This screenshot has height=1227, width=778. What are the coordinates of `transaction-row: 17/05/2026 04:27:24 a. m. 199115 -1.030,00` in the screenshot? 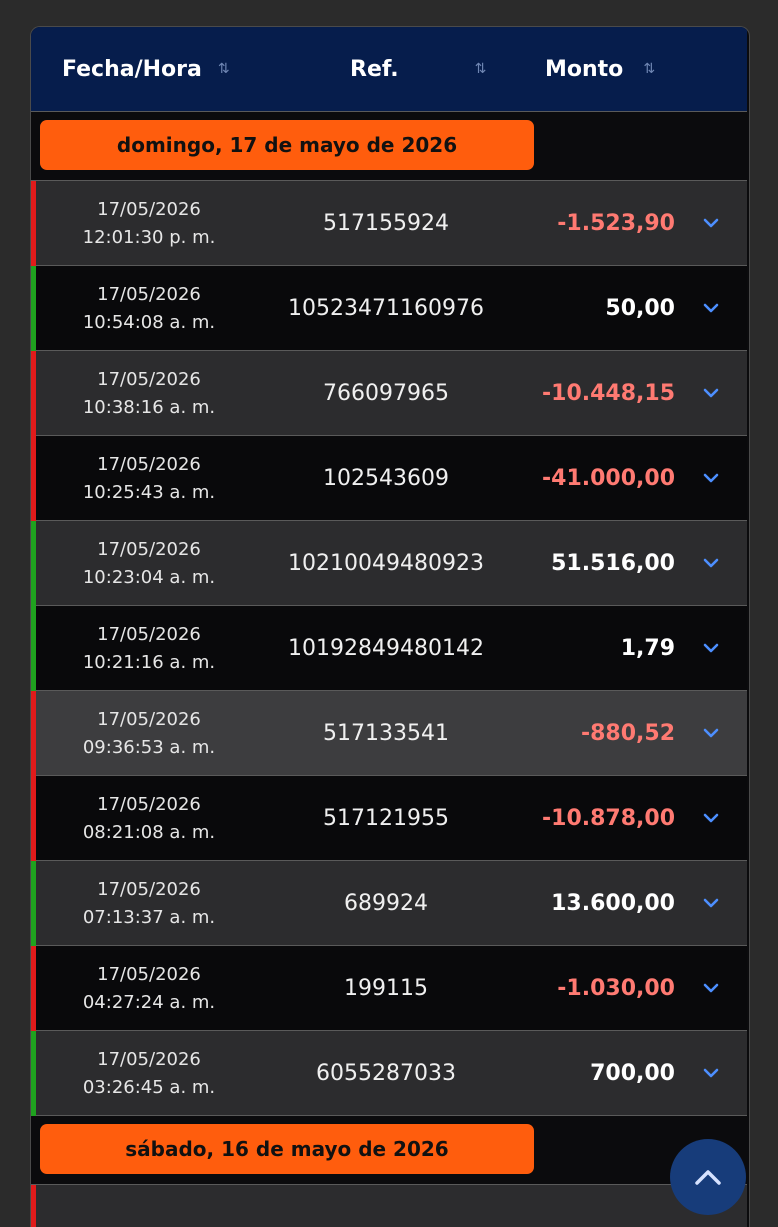 It's located at (389, 988).